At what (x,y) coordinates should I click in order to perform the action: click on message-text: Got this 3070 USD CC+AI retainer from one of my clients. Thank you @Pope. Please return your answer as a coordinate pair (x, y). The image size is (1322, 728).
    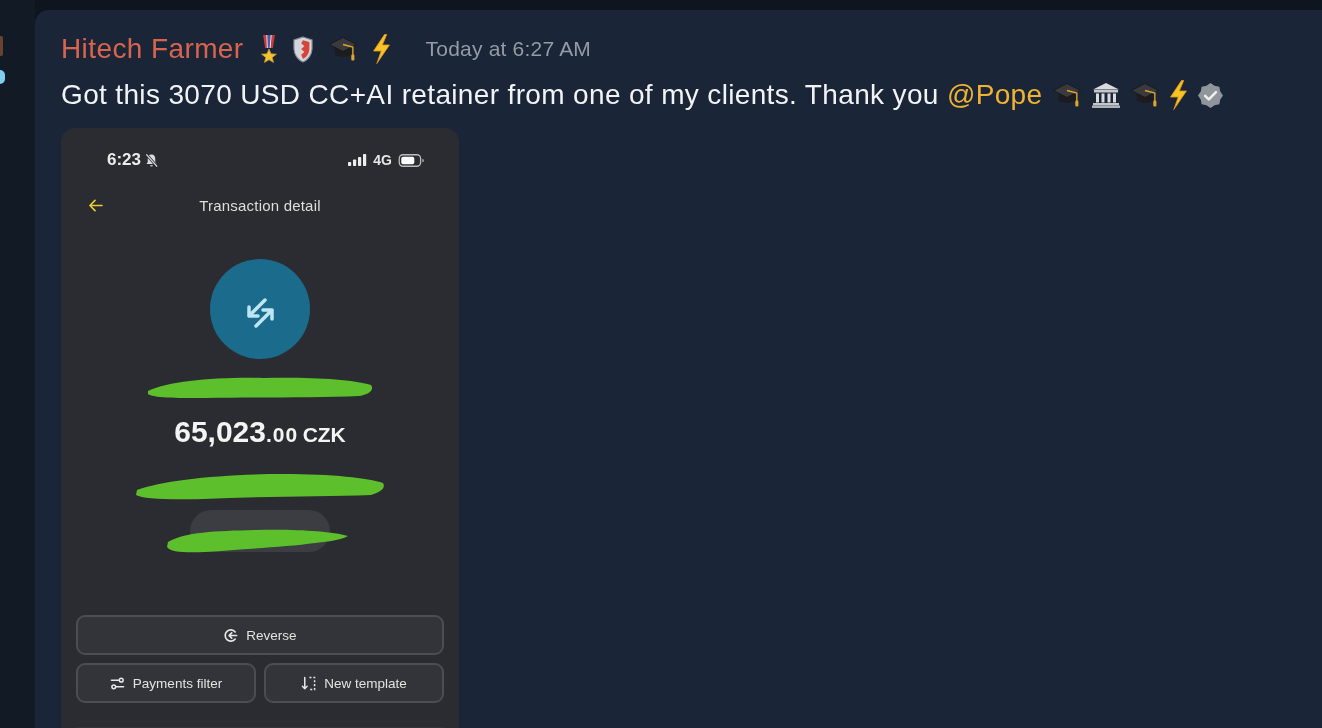
    Looking at the image, I should click on (552, 95).